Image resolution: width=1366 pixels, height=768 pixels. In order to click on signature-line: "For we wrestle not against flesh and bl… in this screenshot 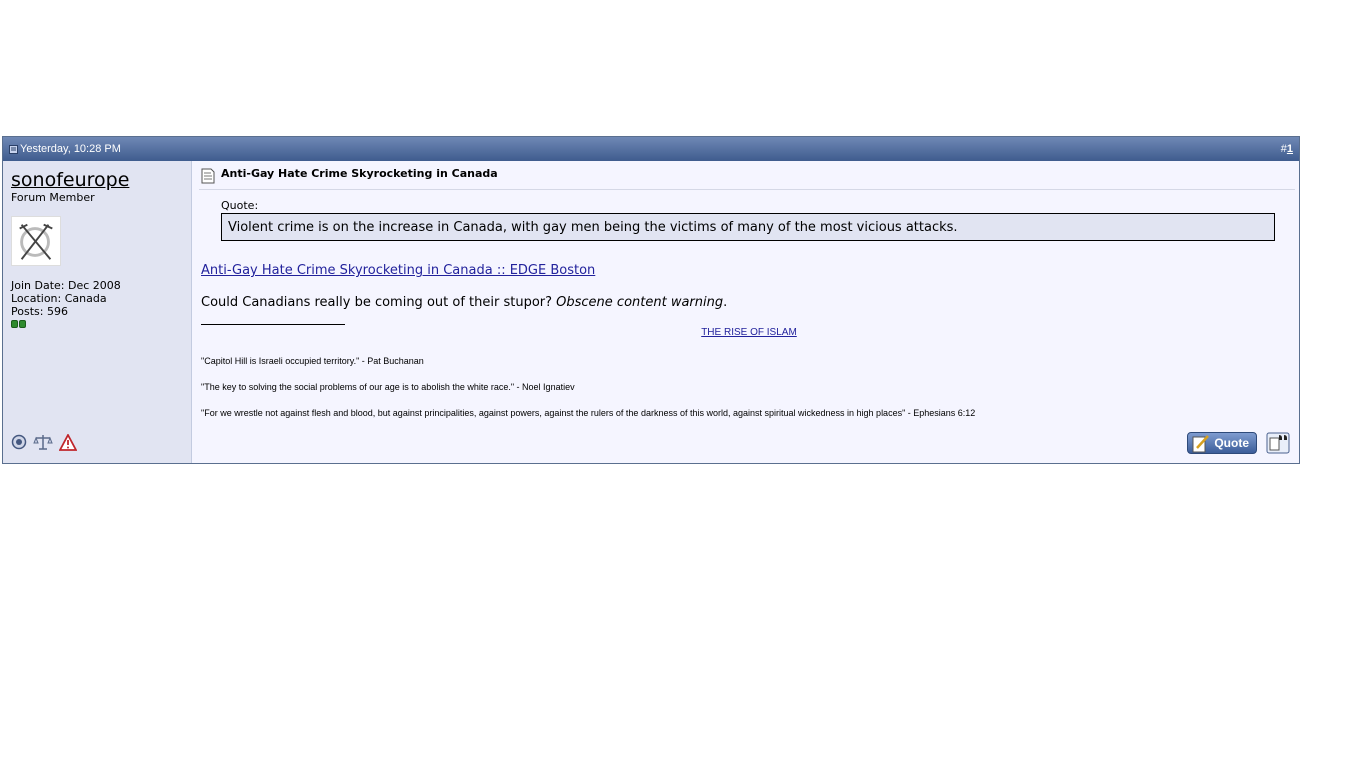, I will do `click(588, 413)`.